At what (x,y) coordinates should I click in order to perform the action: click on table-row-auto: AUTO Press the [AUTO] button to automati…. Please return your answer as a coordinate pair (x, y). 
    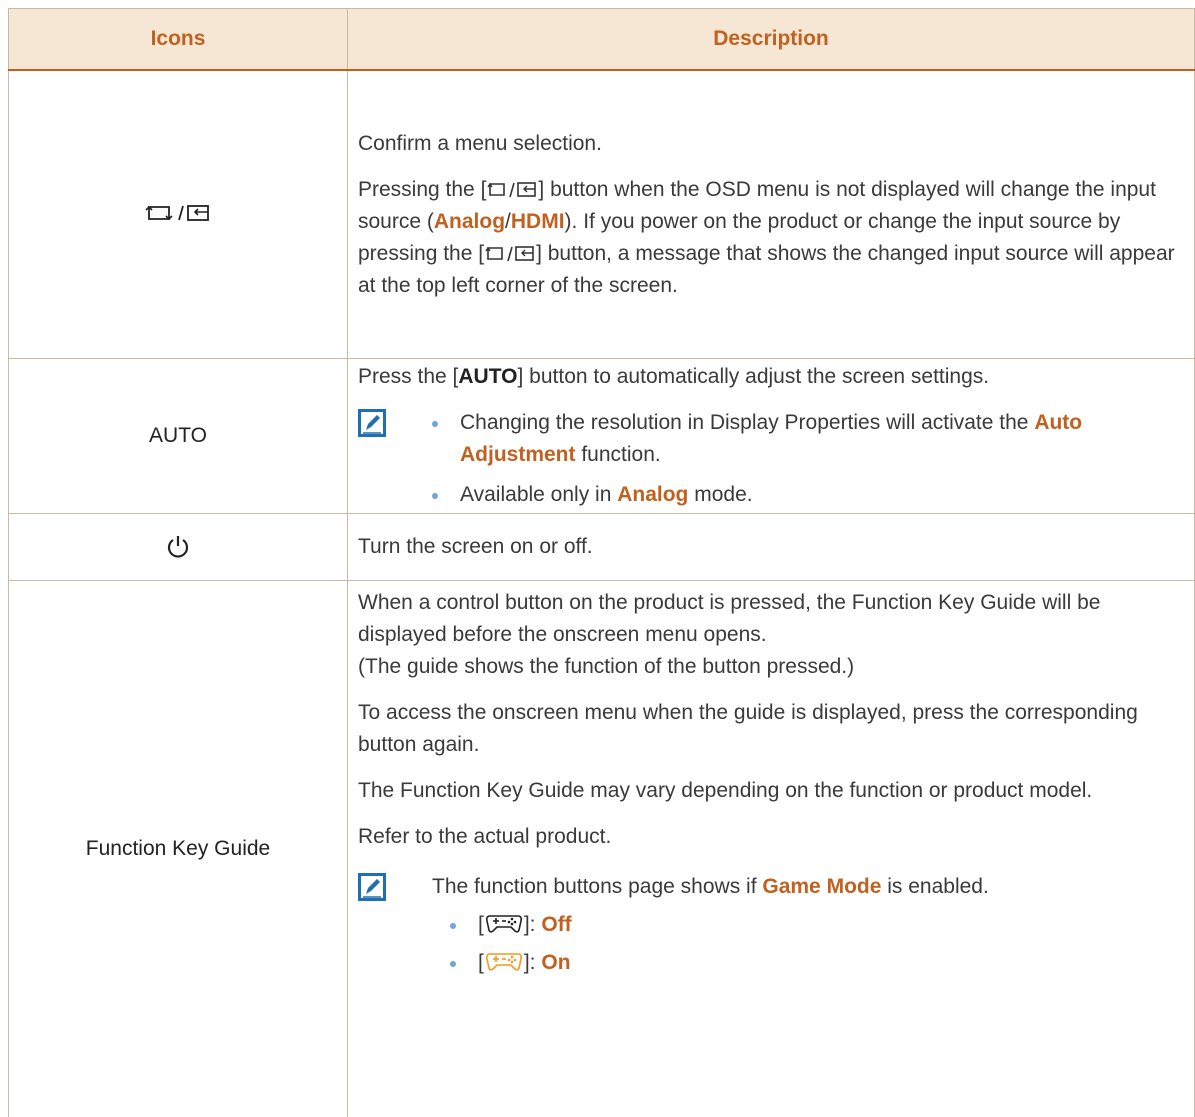
    Looking at the image, I should click on (602, 436).